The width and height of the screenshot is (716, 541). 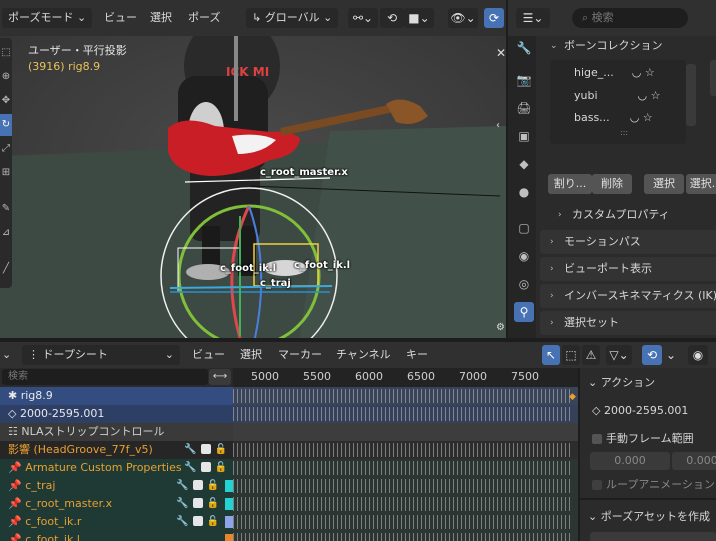 What do you see at coordinates (116, 536) in the screenshot?
I see `channel-group-row: 📌 c_foot_ik.l` at bounding box center [116, 536].